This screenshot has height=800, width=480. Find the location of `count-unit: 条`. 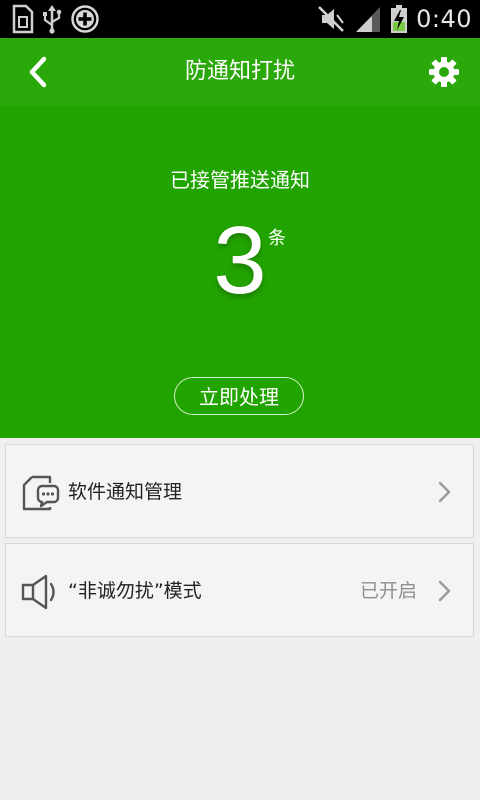

count-unit: 条 is located at coordinates (277, 238).